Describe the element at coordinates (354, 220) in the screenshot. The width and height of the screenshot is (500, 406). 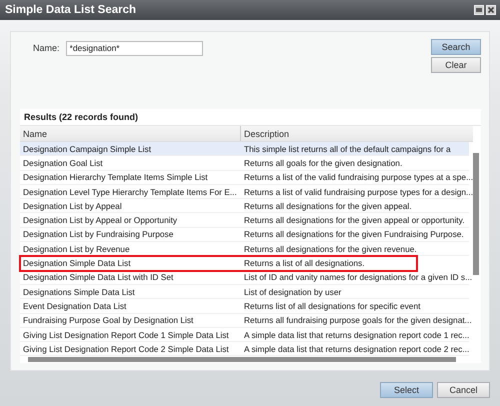
I see `table-cell-text: Returns all designations for the given appeal or opportunity.` at that location.